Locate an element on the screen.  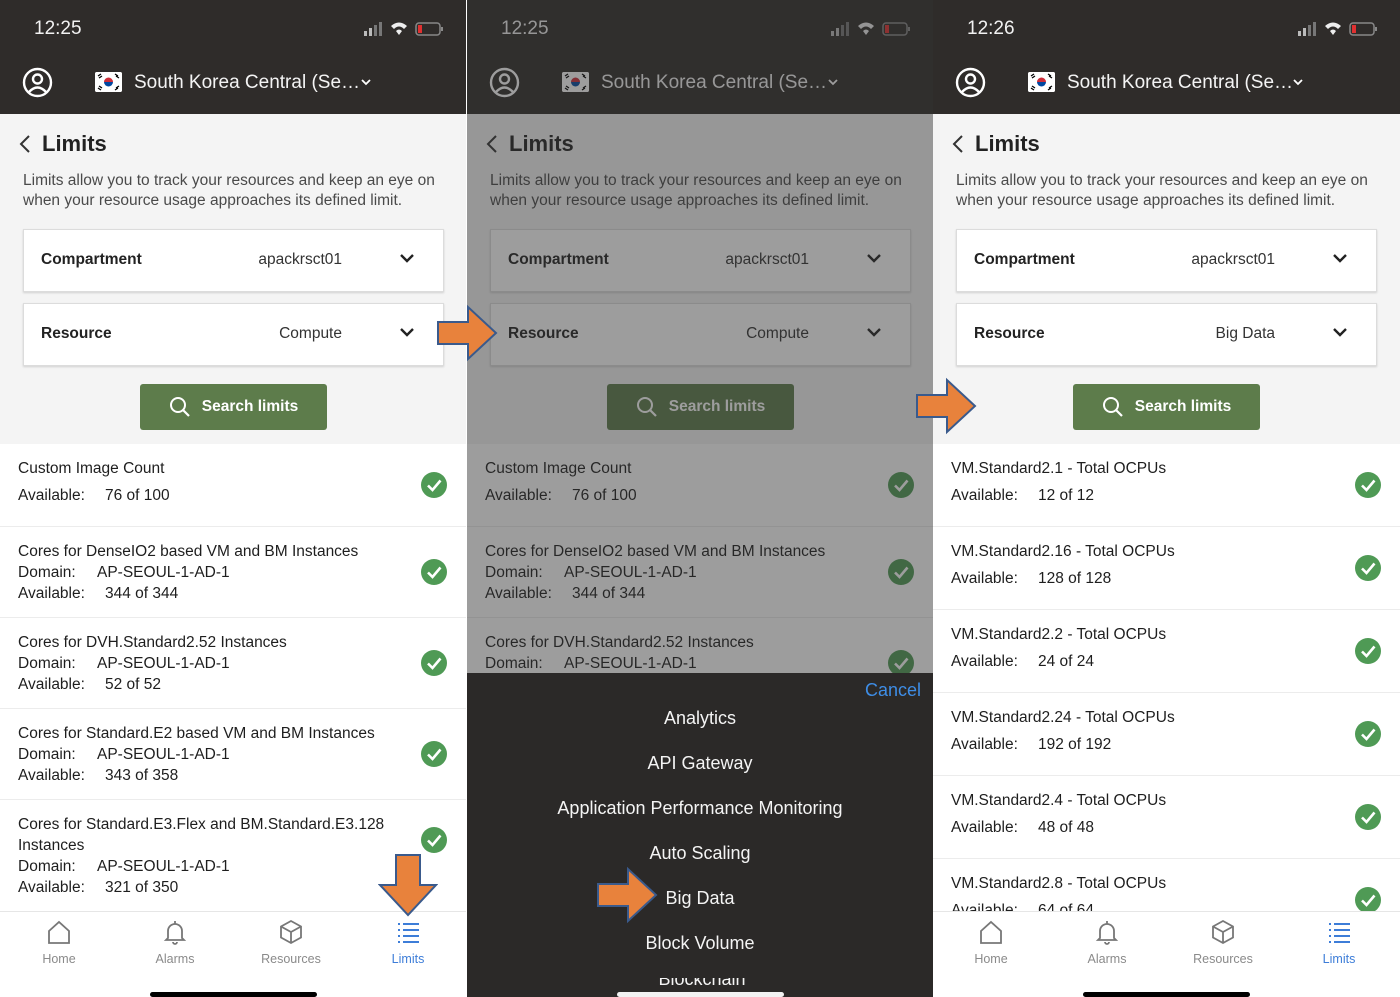
available-value: 64 of 64 is located at coordinates (1066, 906).